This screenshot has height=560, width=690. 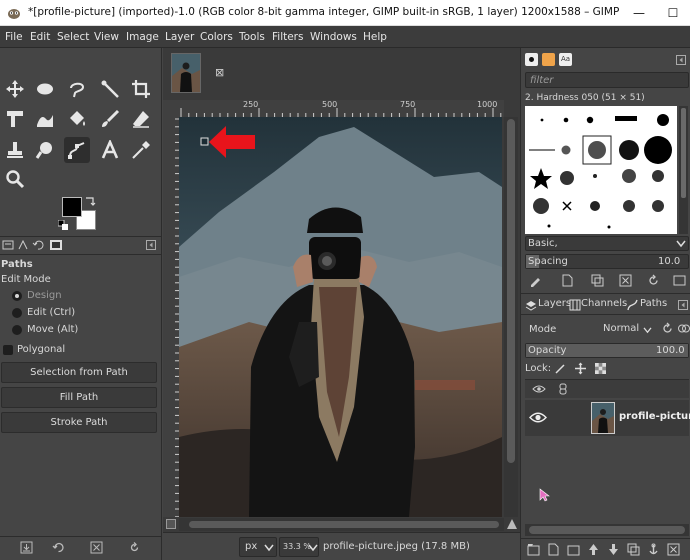 What do you see at coordinates (511, 291) in the screenshot?
I see `vertical-scroll-thumb` at bounding box center [511, 291].